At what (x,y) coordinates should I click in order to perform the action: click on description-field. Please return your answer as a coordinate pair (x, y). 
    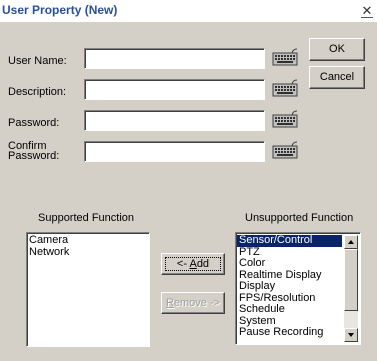
    Looking at the image, I should click on (174, 89).